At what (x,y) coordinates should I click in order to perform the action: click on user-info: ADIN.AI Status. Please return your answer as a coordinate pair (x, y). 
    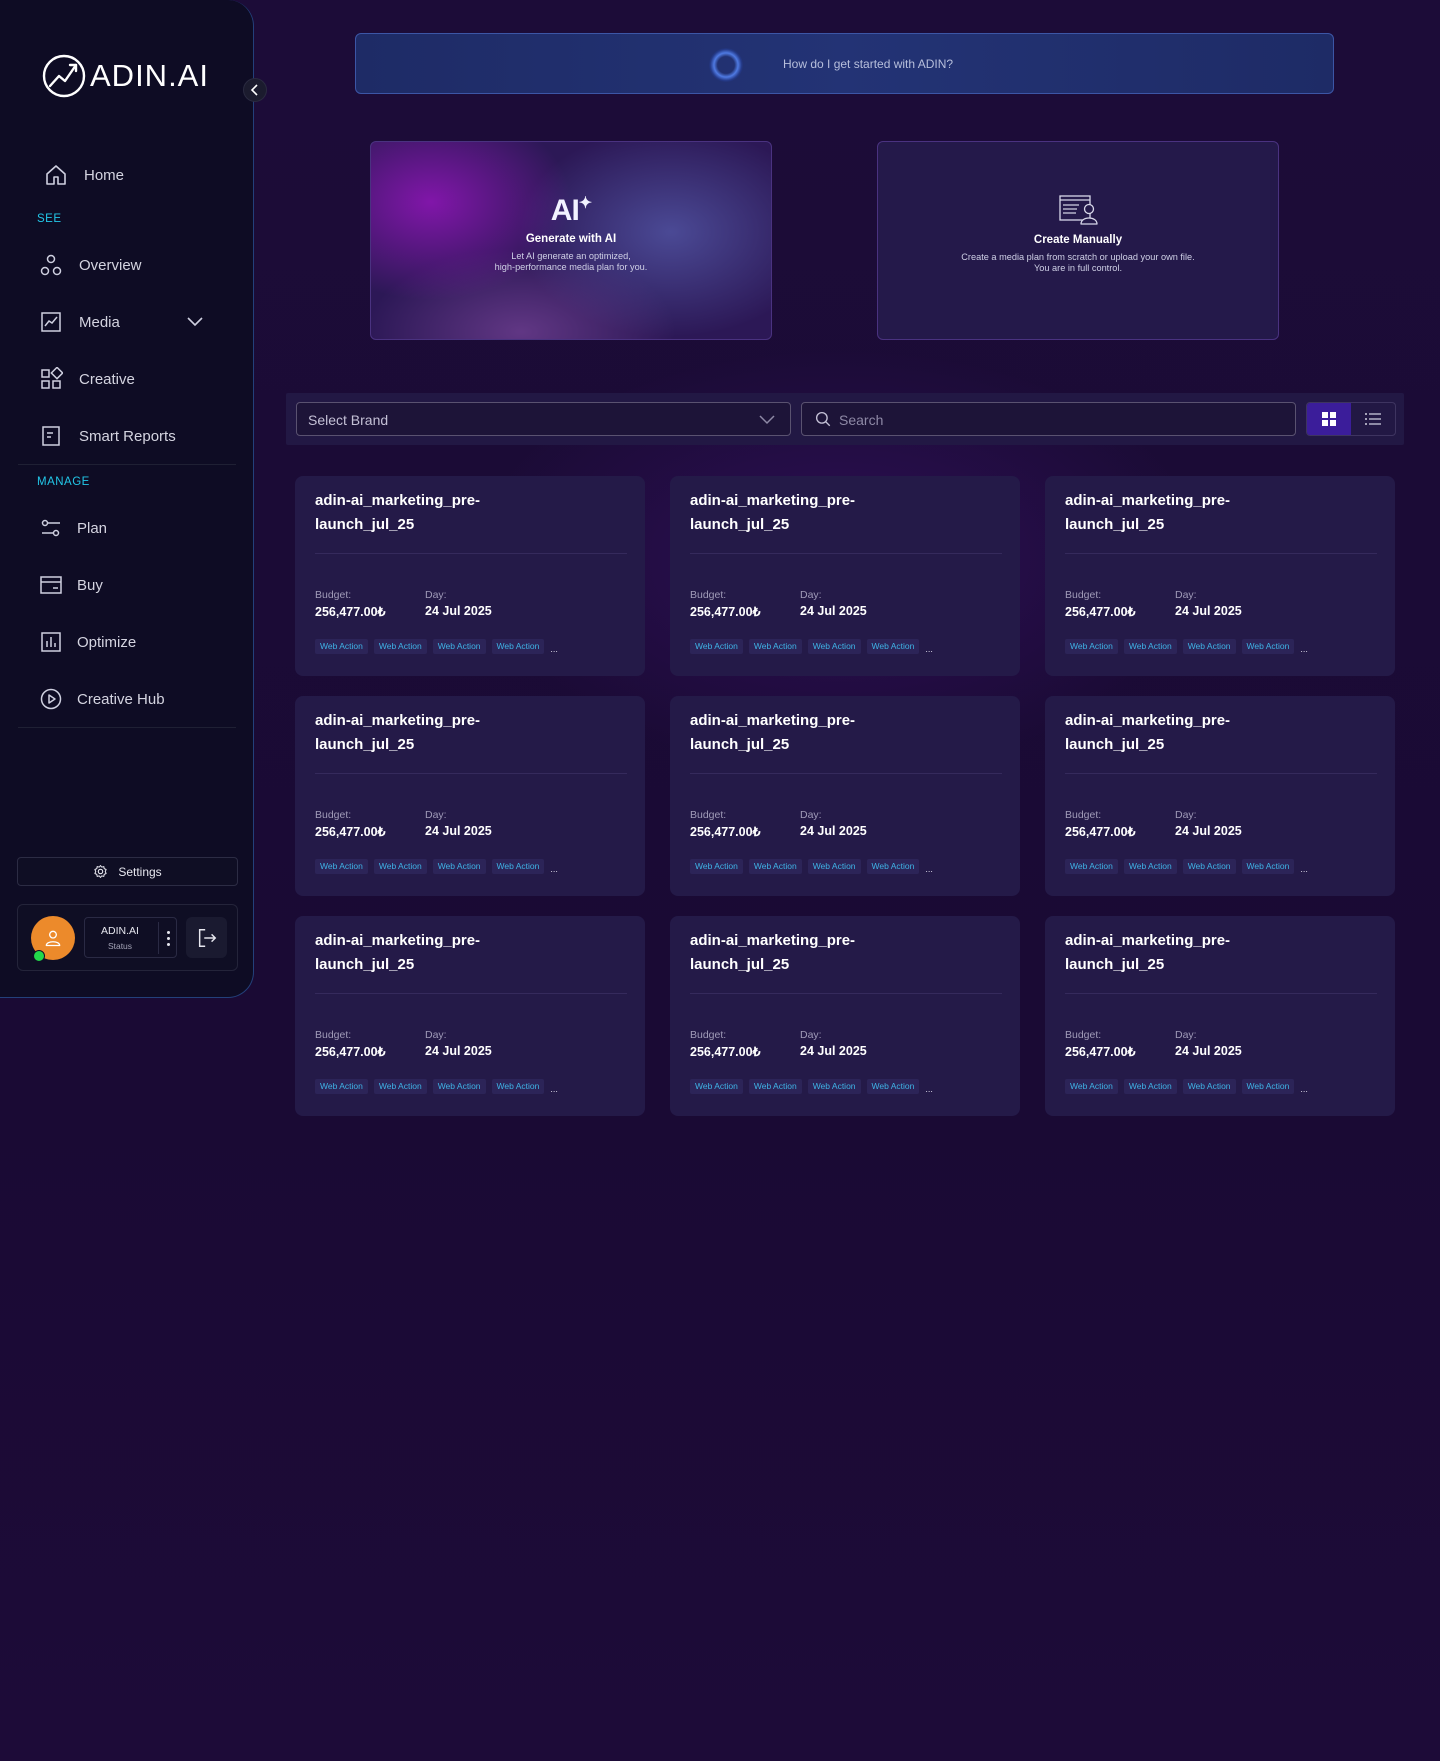
    Looking at the image, I should click on (130, 937).